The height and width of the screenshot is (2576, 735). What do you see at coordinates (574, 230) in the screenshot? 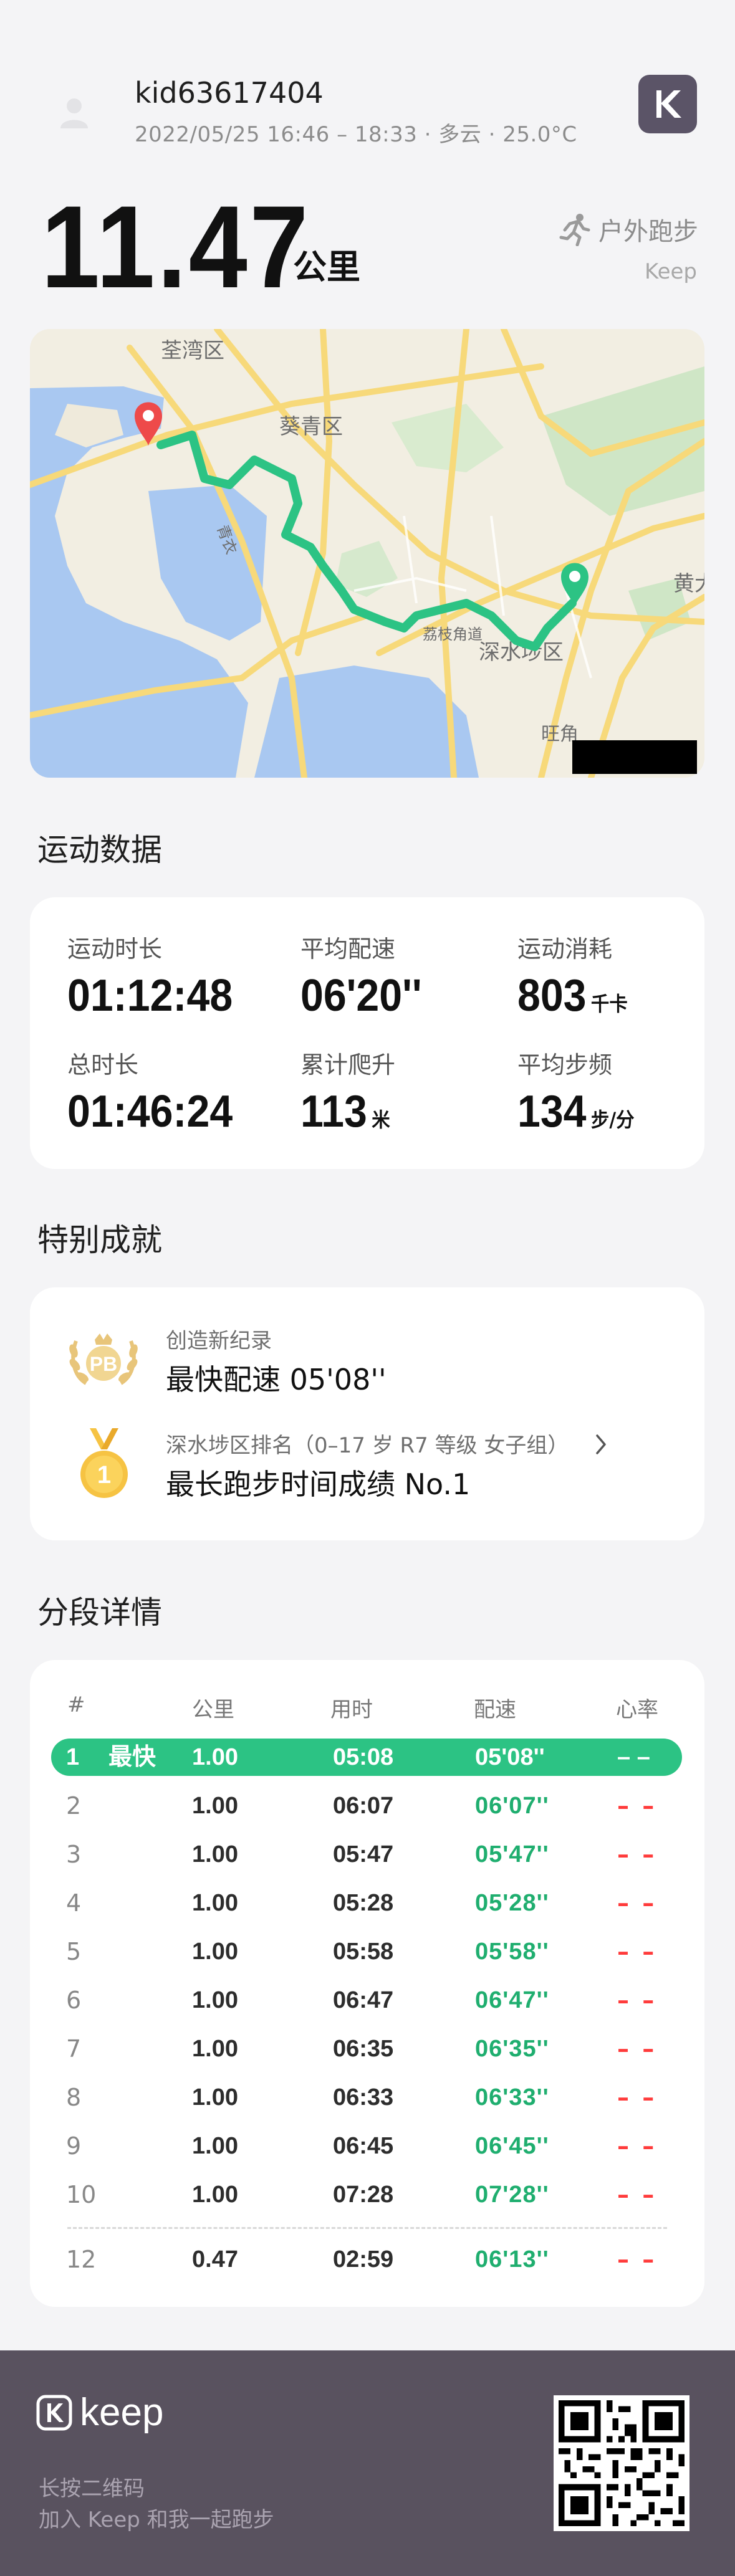
I see `running-person-icon` at bounding box center [574, 230].